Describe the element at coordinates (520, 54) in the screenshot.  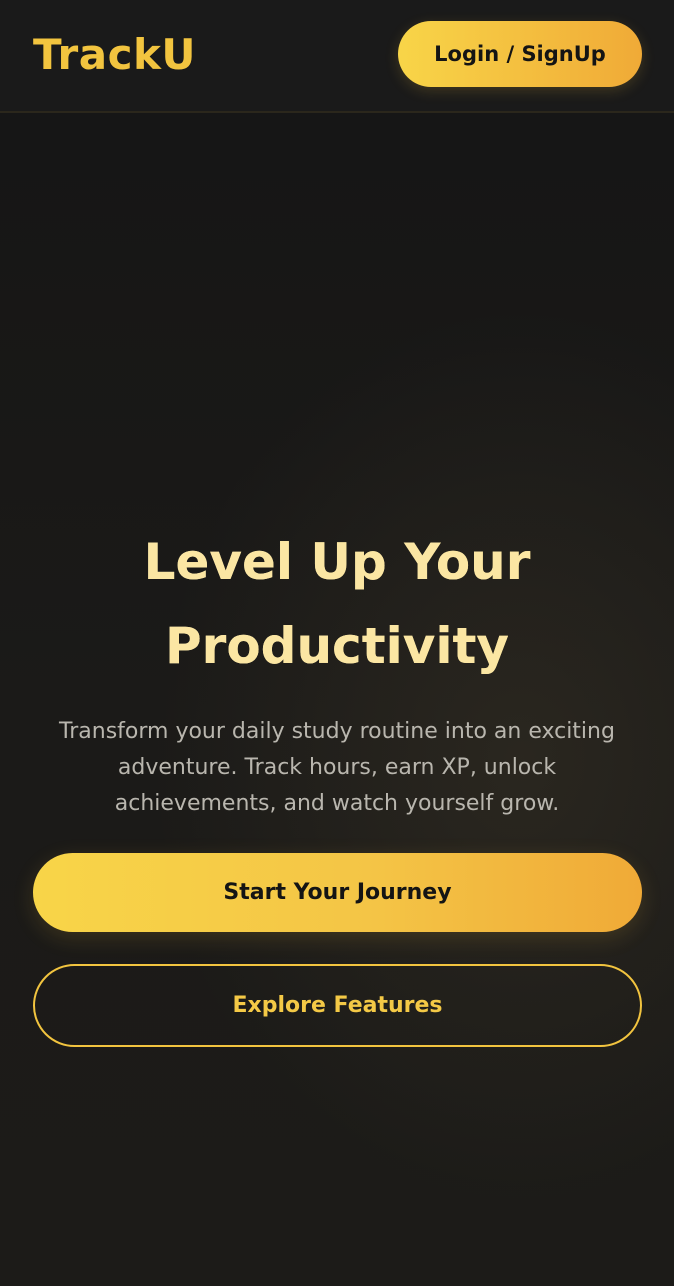
I see `login-signup-button: Login / SignUp` at that location.